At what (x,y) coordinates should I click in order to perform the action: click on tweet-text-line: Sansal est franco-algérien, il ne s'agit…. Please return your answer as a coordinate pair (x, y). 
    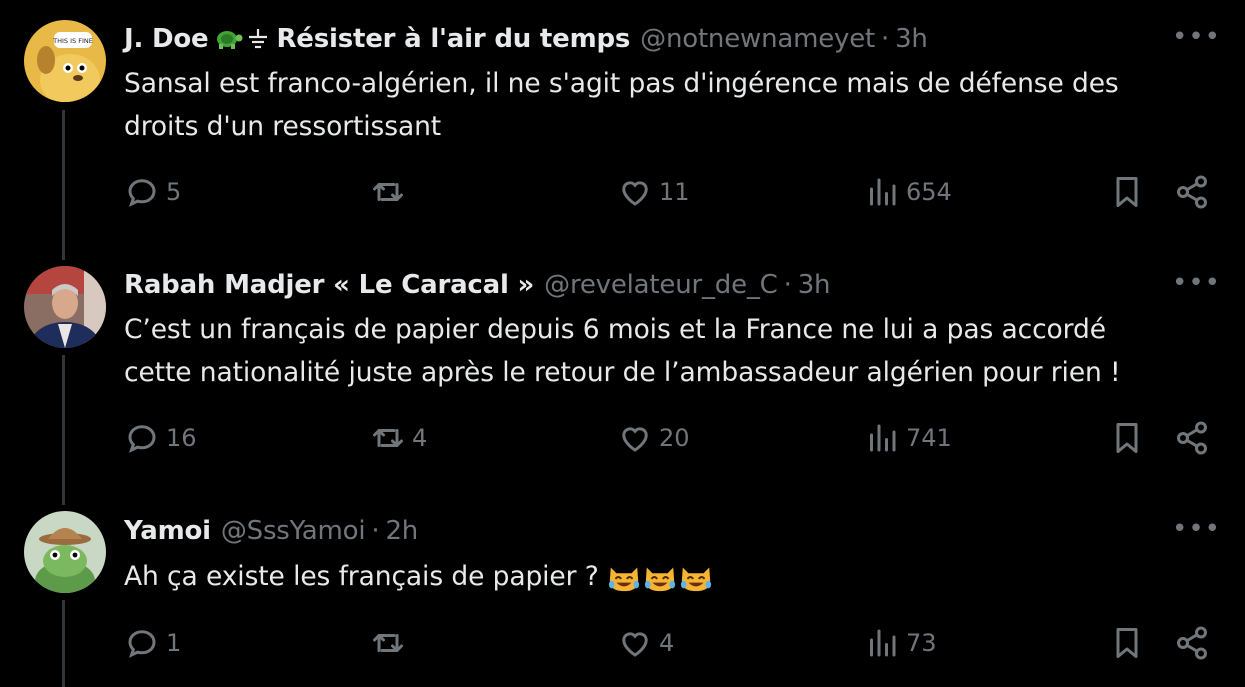
    Looking at the image, I should click on (621, 83).